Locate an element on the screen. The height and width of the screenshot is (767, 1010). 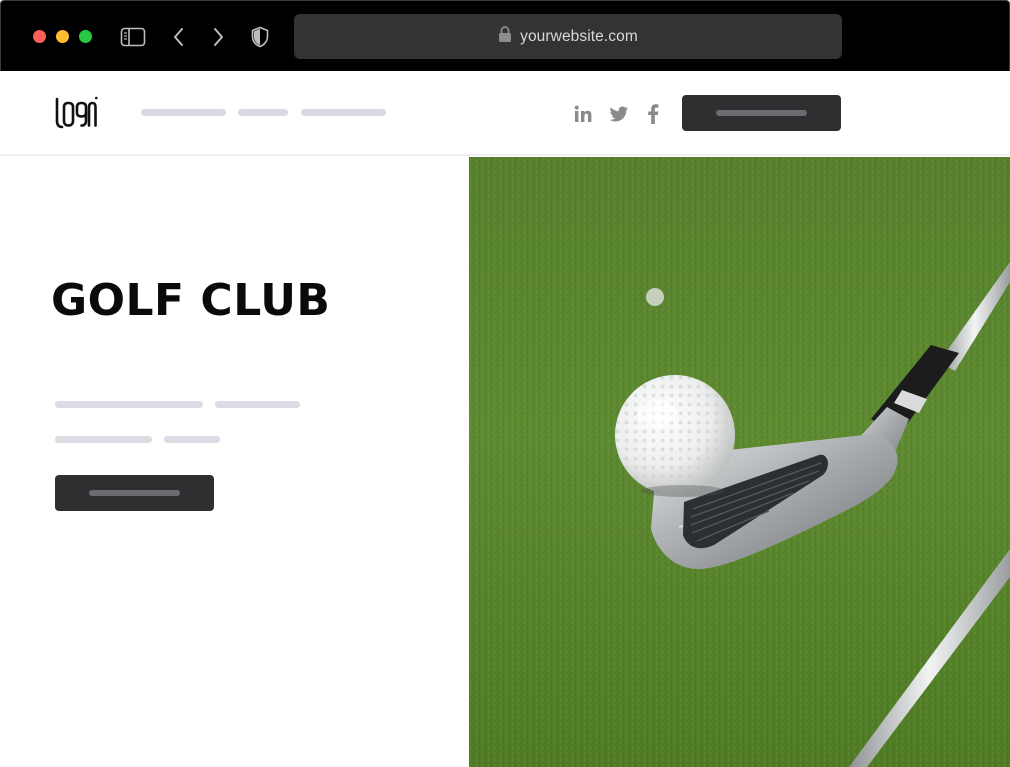
browser-toolbar: yourwebsite.com is located at coordinates (505, 35).